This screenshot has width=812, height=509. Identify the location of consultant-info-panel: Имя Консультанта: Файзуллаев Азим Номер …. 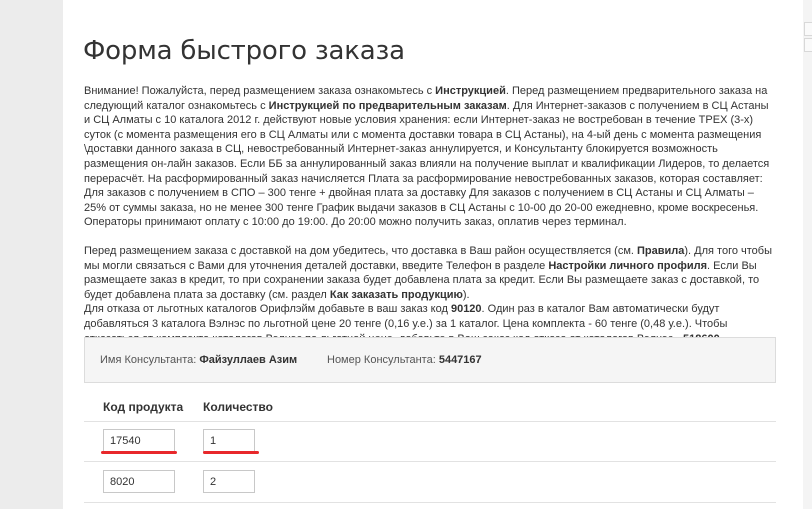
(430, 360).